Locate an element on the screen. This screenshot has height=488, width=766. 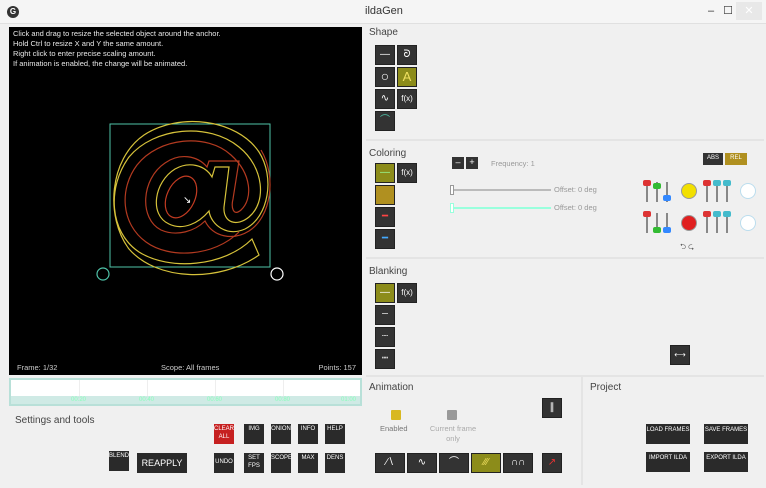
gradient-color-button is located at coordinates (385, 195).